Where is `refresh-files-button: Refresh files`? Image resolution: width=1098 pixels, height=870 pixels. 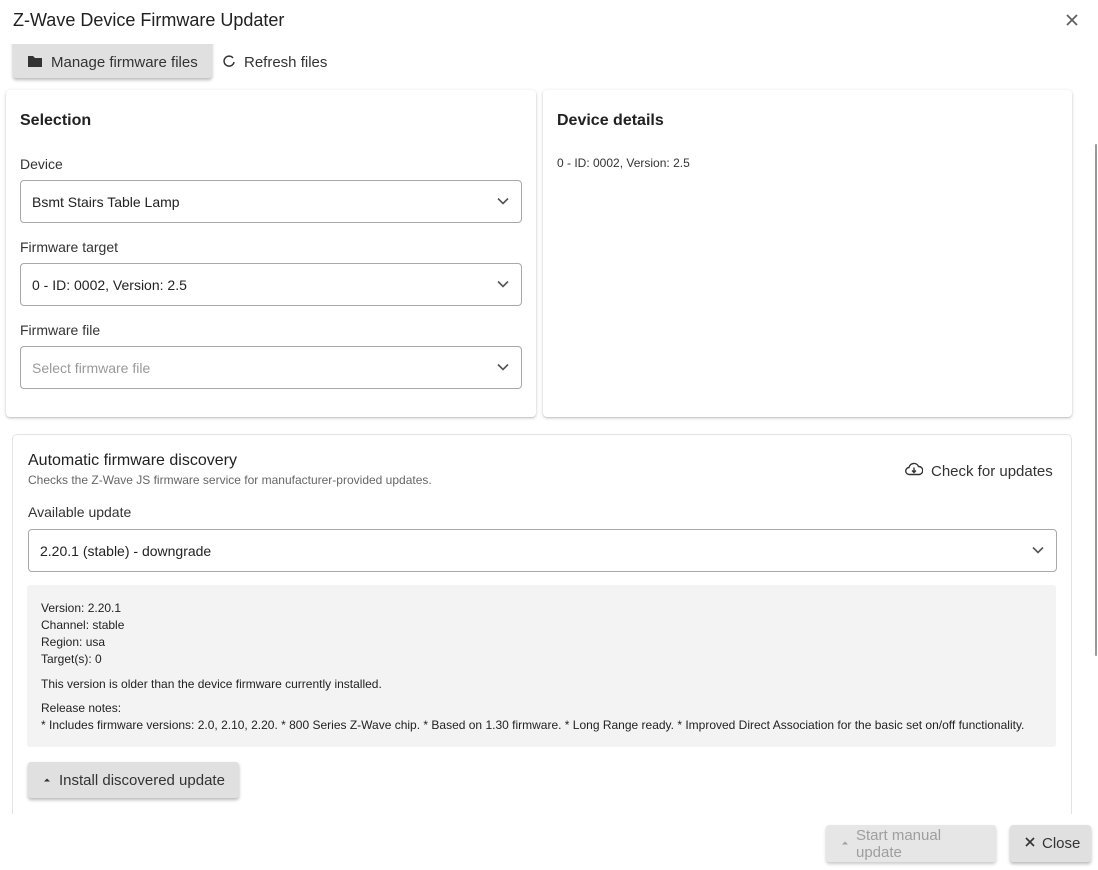 refresh-files-button: Refresh files is located at coordinates (274, 61).